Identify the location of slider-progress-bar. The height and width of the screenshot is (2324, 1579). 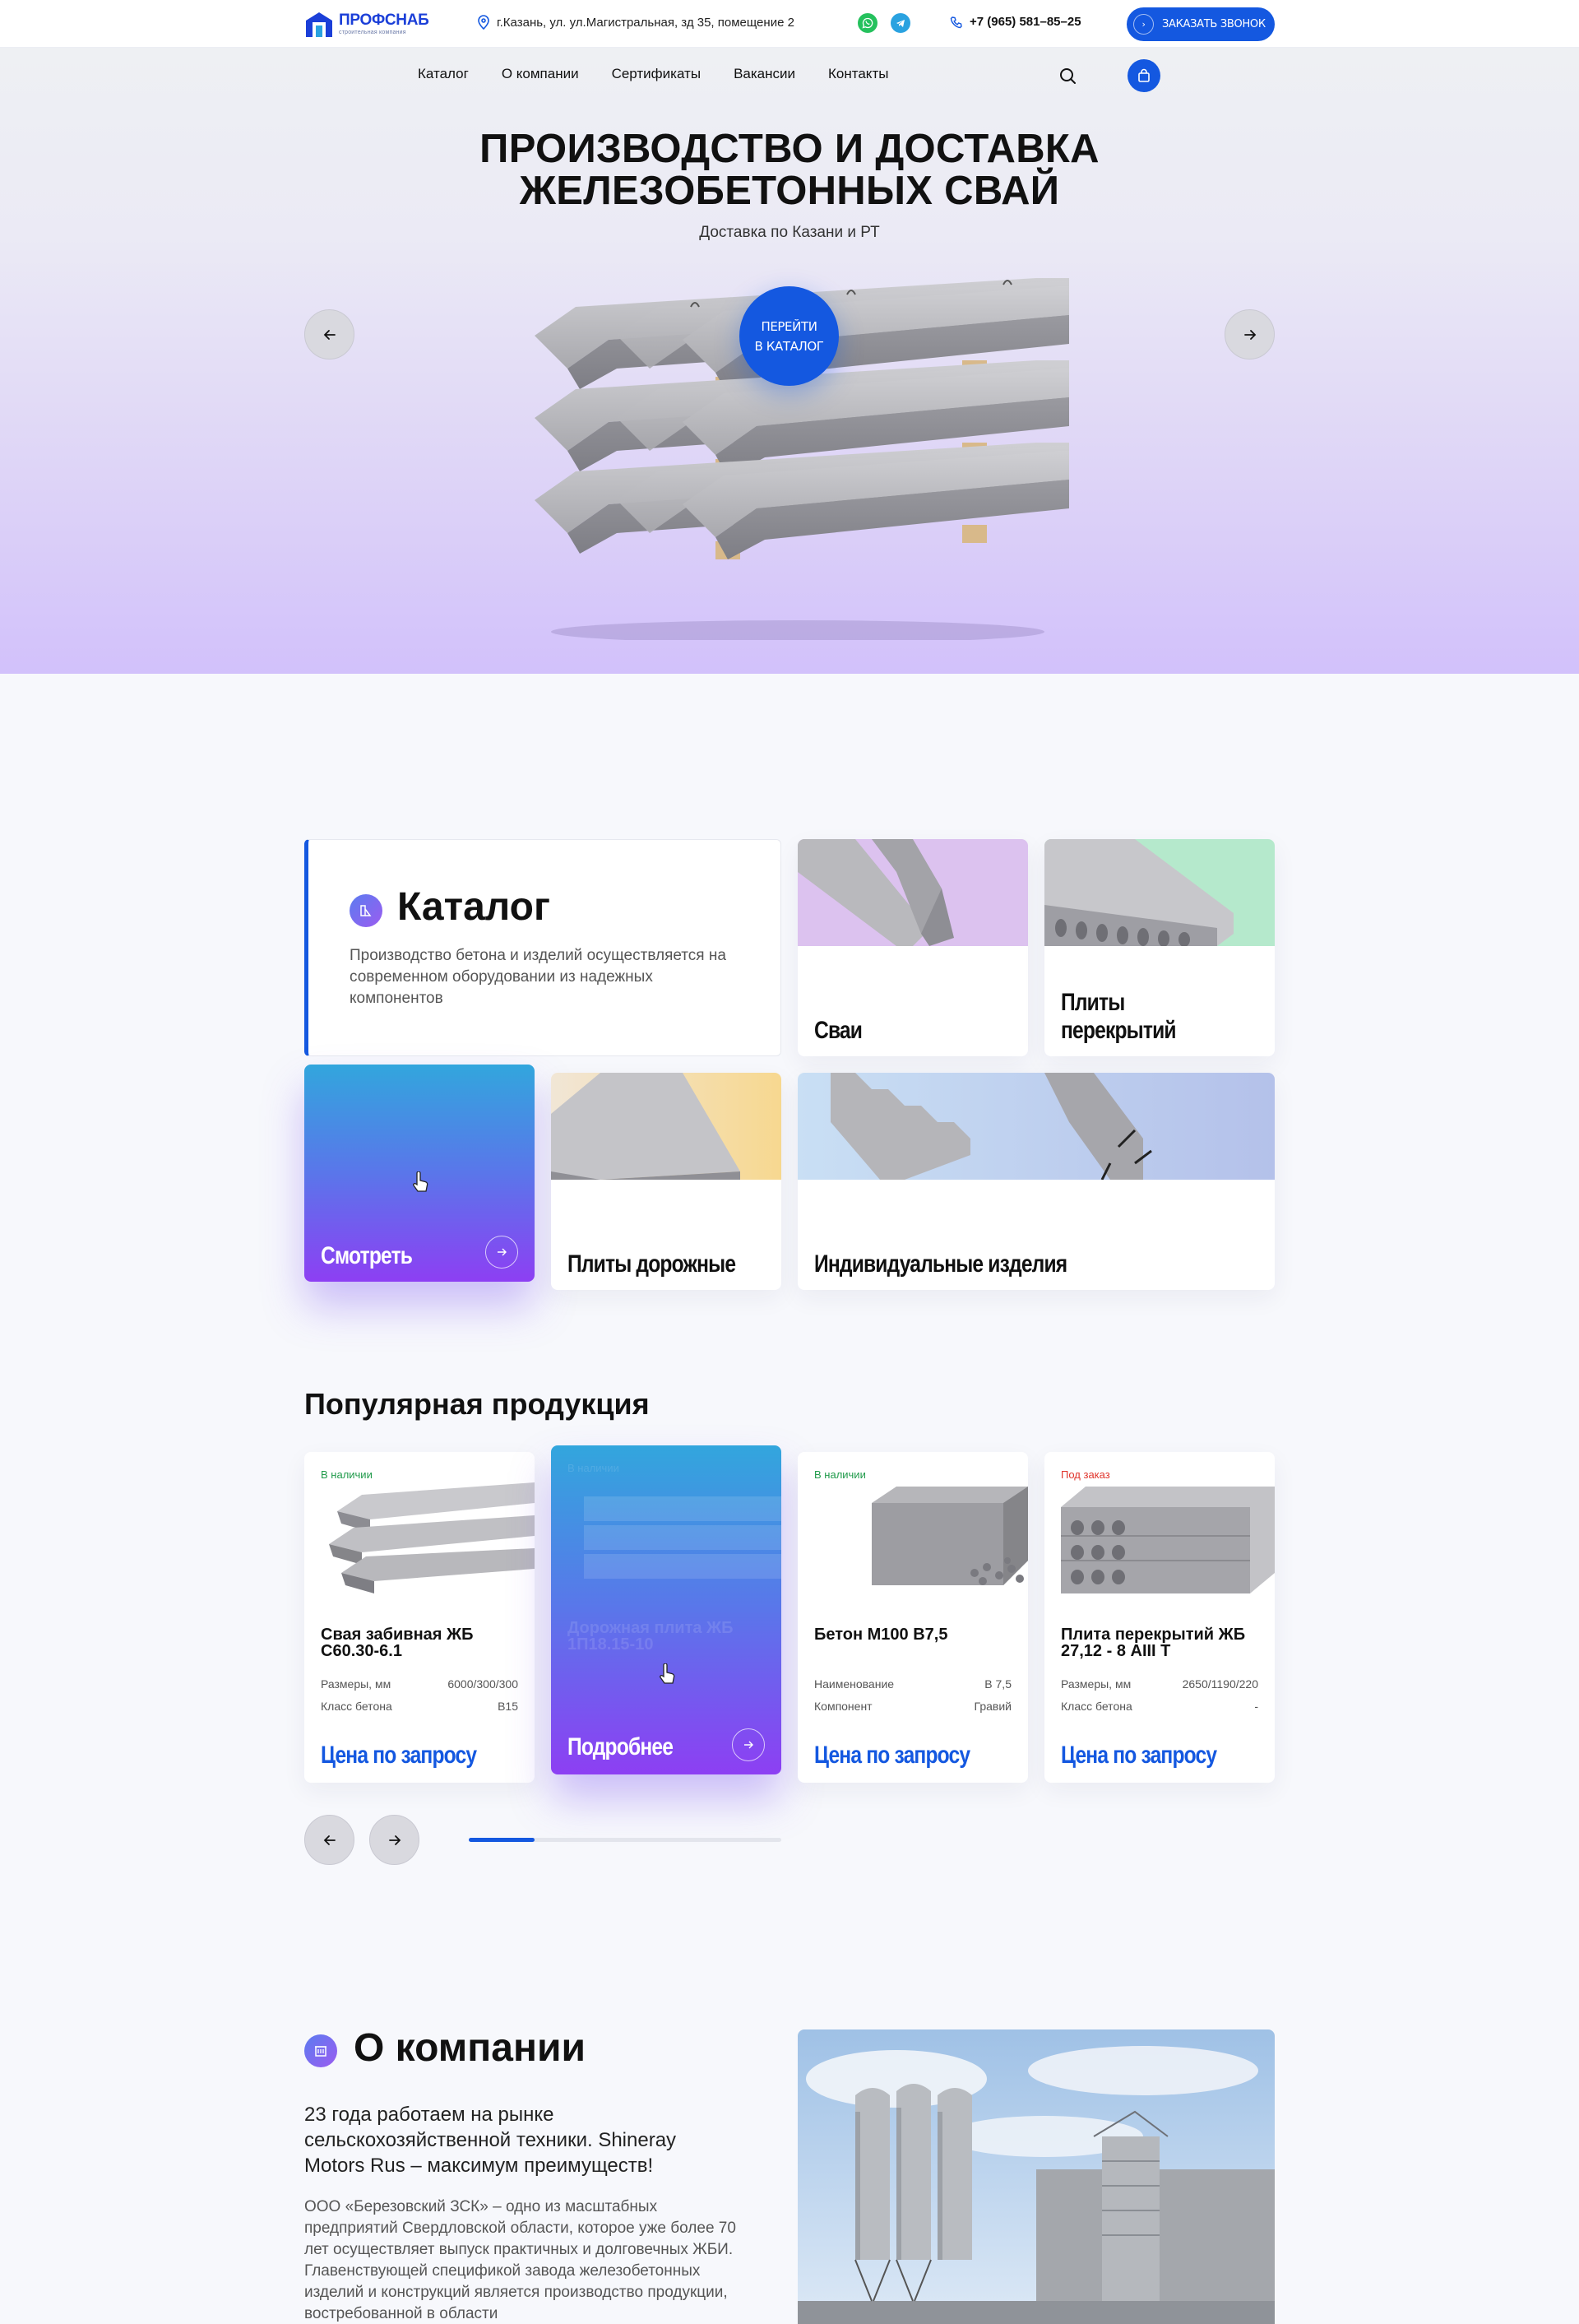
(625, 1840).